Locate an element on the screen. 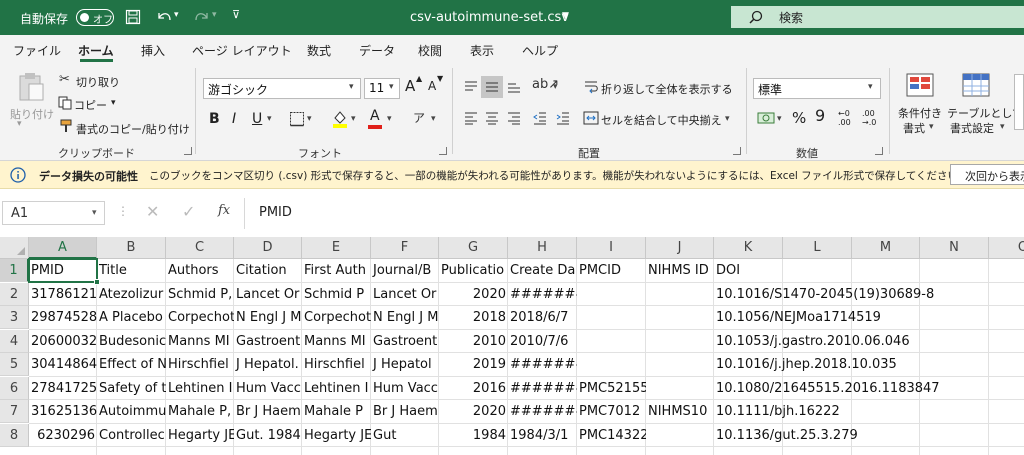  cell-d3: N Engl J M is located at coordinates (268, 318).